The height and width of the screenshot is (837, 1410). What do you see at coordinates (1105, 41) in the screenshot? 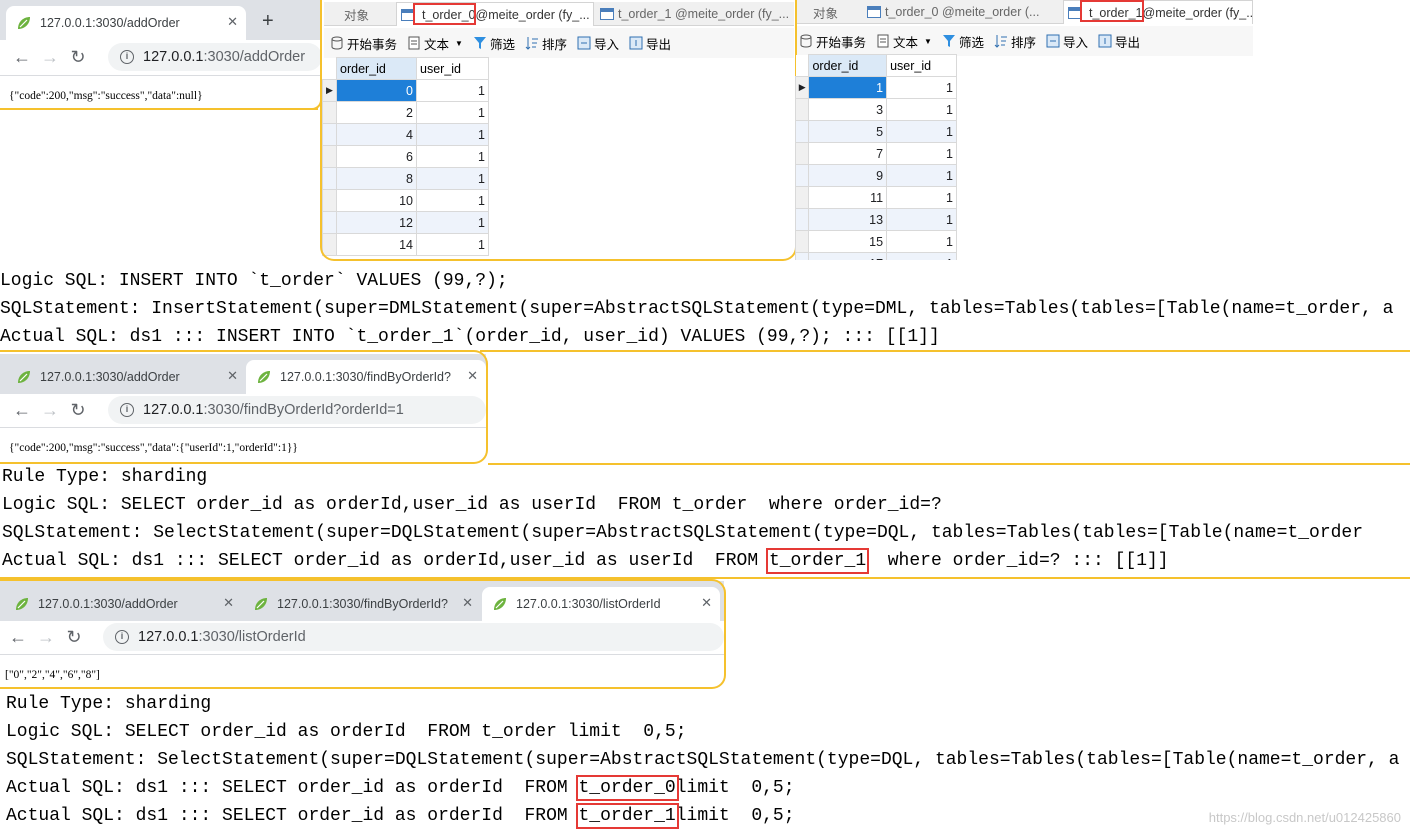
I see `export-icon` at bounding box center [1105, 41].